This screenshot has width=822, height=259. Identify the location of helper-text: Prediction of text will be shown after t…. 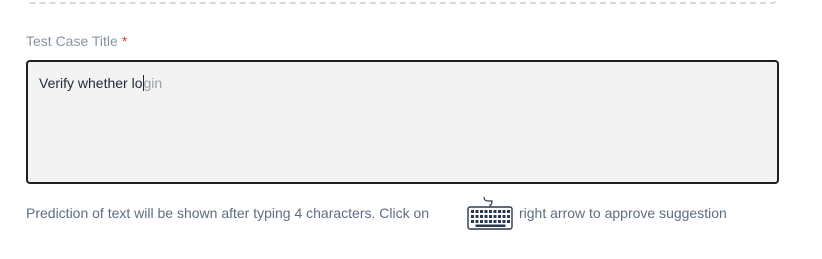
(228, 213).